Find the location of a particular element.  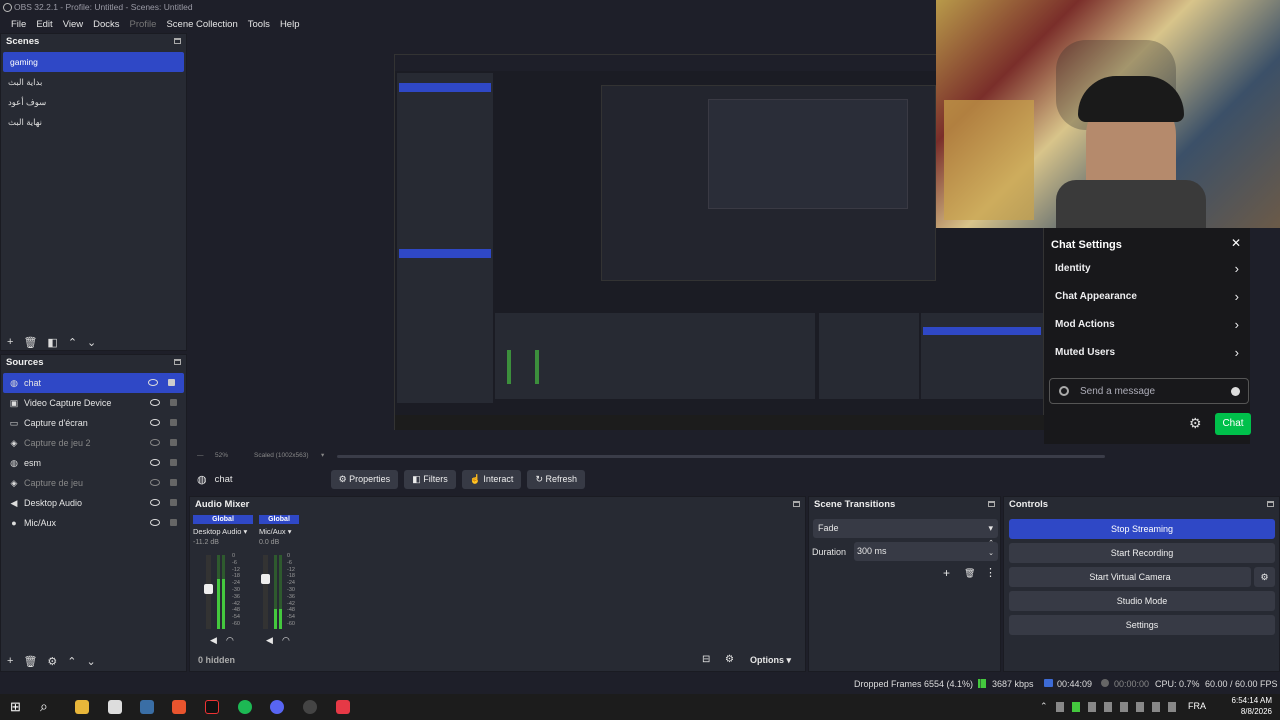

advanced-audio-icon: ⚙ is located at coordinates (729, 659).